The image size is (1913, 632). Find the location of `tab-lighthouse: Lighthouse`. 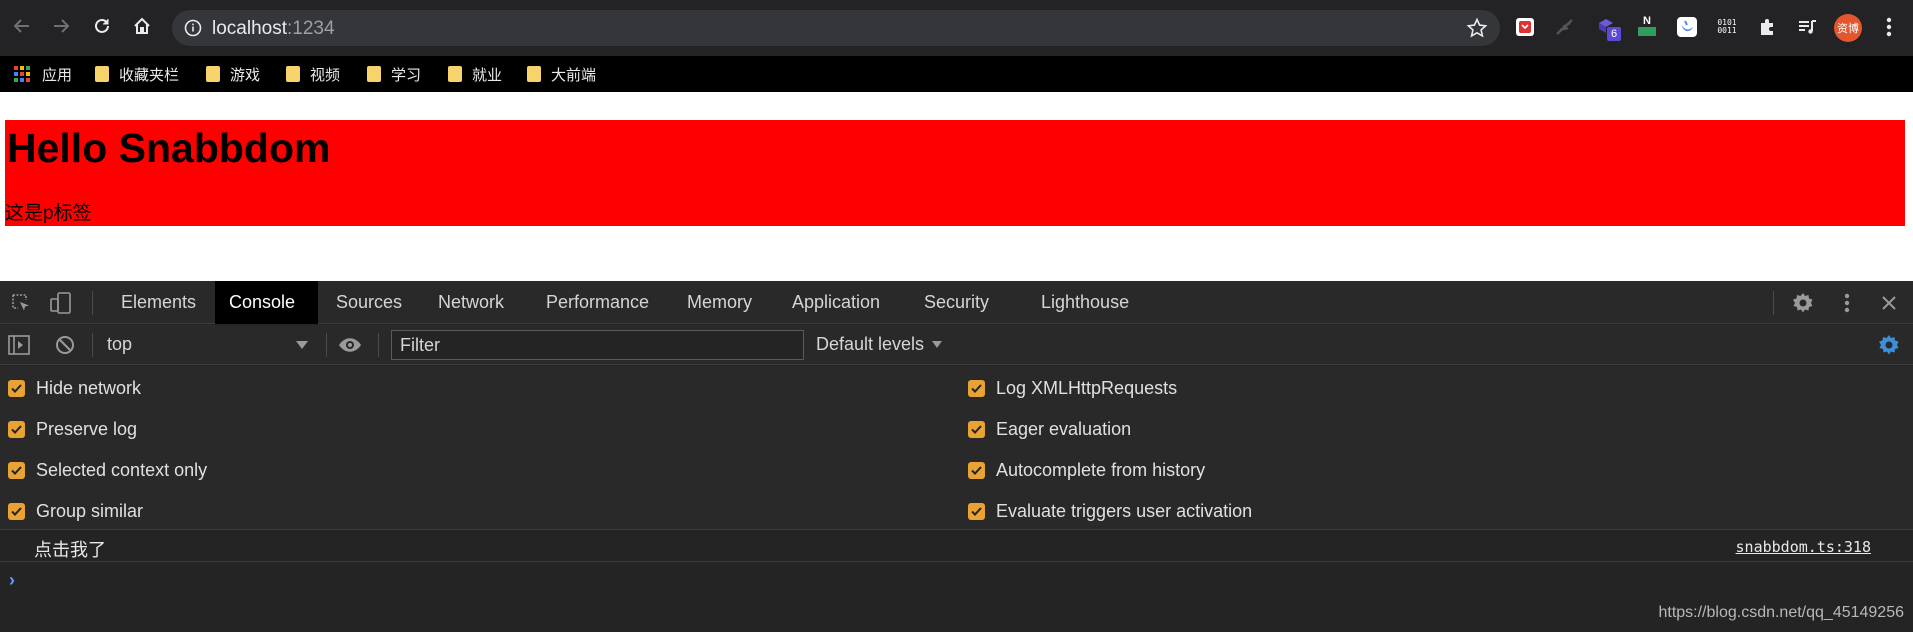

tab-lighthouse: Lighthouse is located at coordinates (1085, 302).